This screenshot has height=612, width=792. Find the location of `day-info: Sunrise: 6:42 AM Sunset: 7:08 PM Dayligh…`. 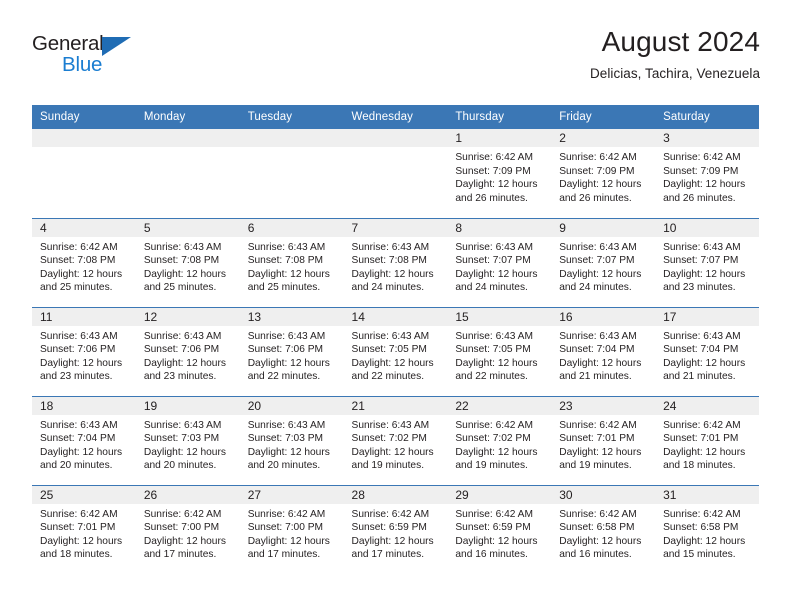

day-info: Sunrise: 6:42 AM Sunset: 7:08 PM Dayligh… is located at coordinates (84, 266).